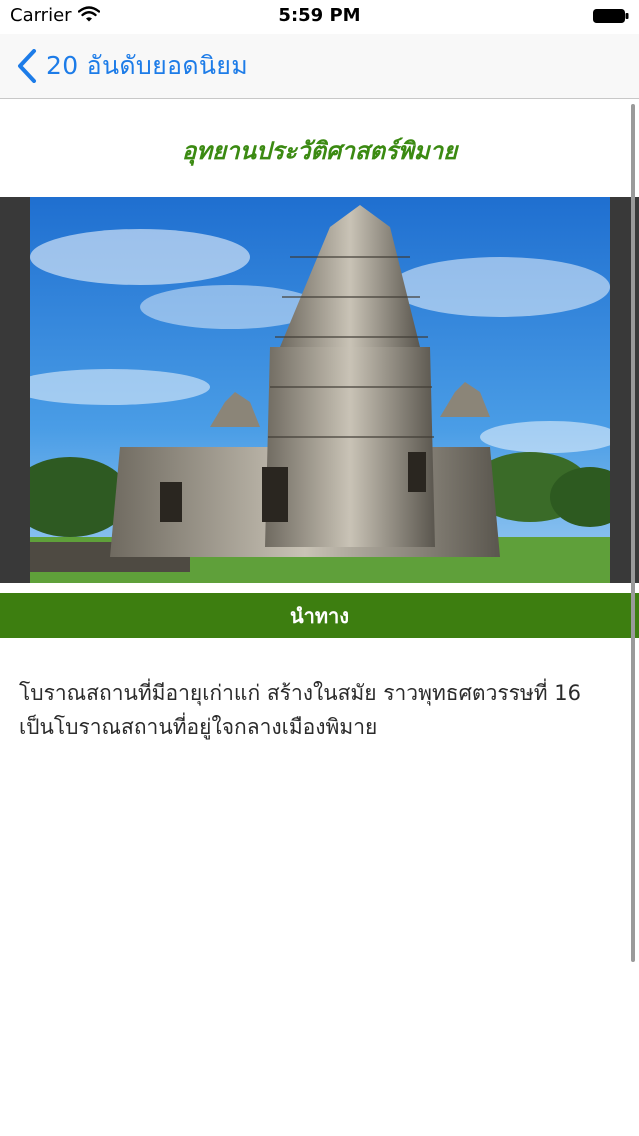 The image size is (639, 1136). I want to click on page-title: อุทยานประวัติศาสตร์พิมาย, so click(319, 150).